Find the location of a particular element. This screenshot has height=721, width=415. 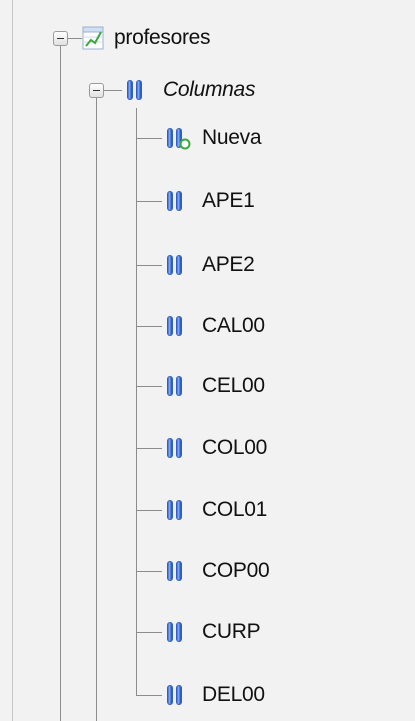

tree-node-columns-group-label: Columnas is located at coordinates (209, 90).